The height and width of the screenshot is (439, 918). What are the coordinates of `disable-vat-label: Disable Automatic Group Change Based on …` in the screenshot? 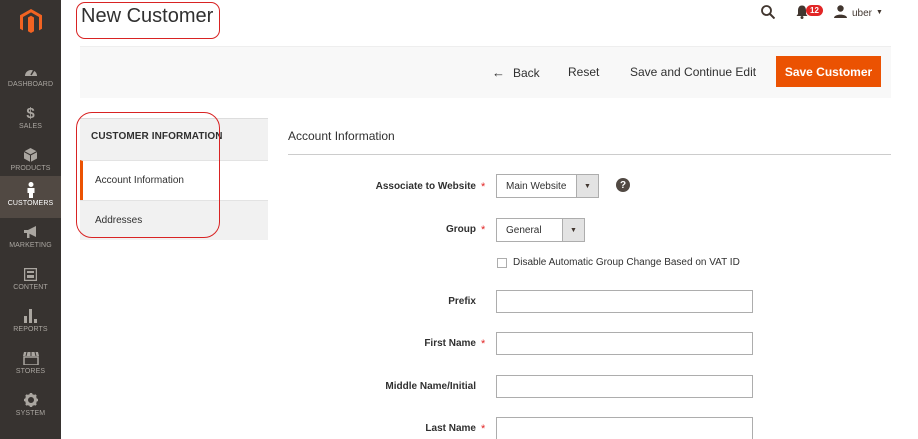 It's located at (626, 262).